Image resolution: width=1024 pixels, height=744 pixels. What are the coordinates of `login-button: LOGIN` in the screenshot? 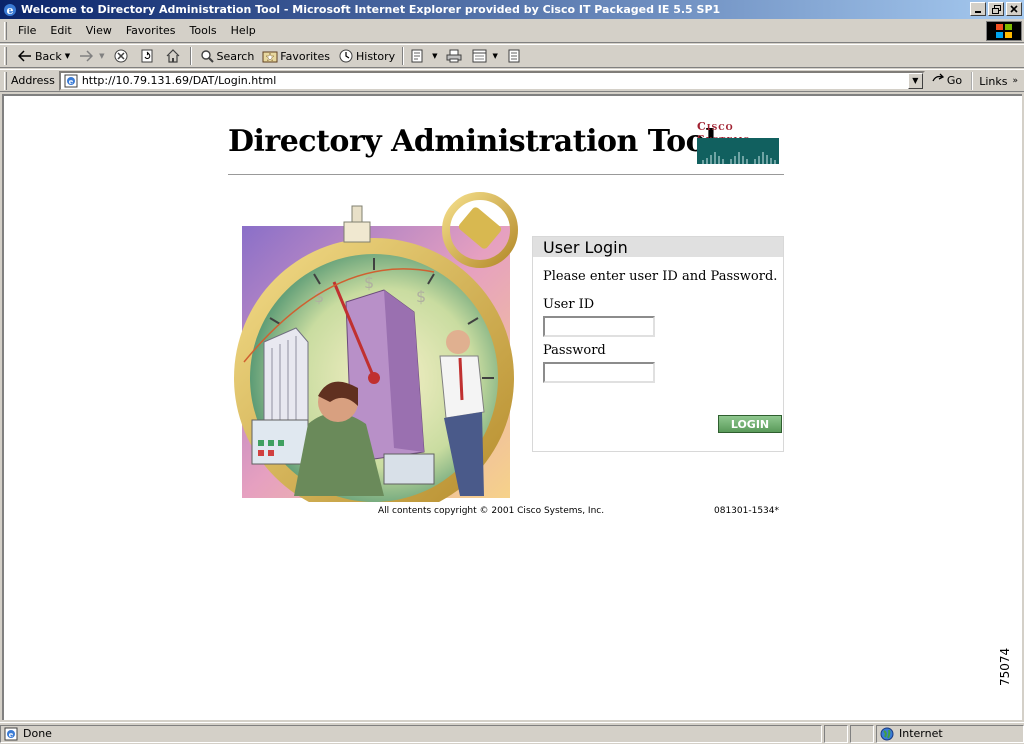 It's located at (750, 424).